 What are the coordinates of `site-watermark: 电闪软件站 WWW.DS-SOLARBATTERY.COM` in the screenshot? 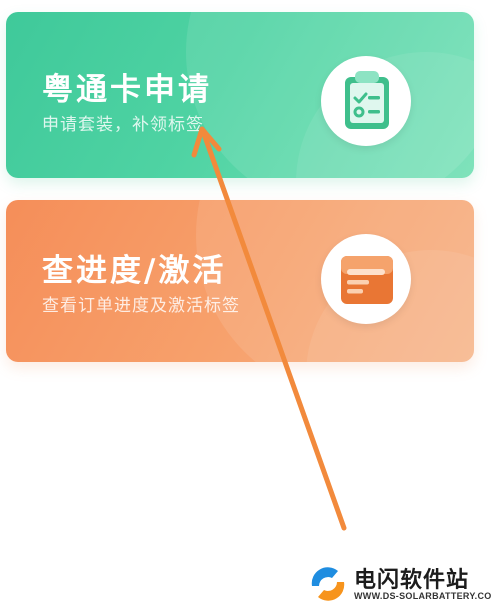 It's located at (400, 584).